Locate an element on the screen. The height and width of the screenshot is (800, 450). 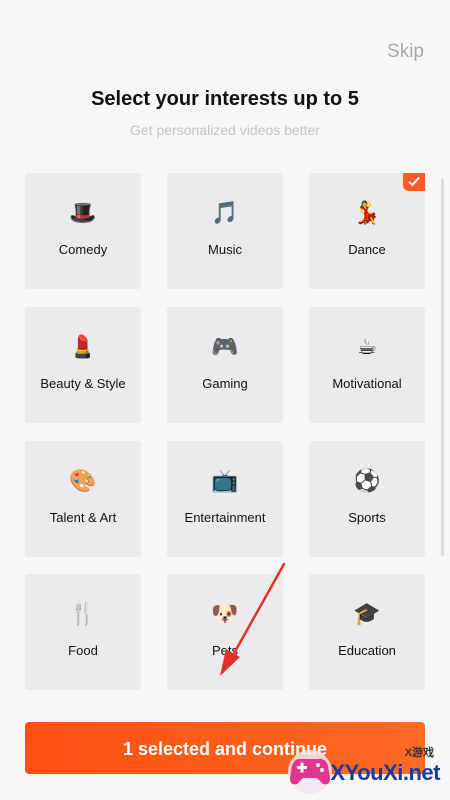
coffee-cup-icon: ☕ is located at coordinates (367, 347).